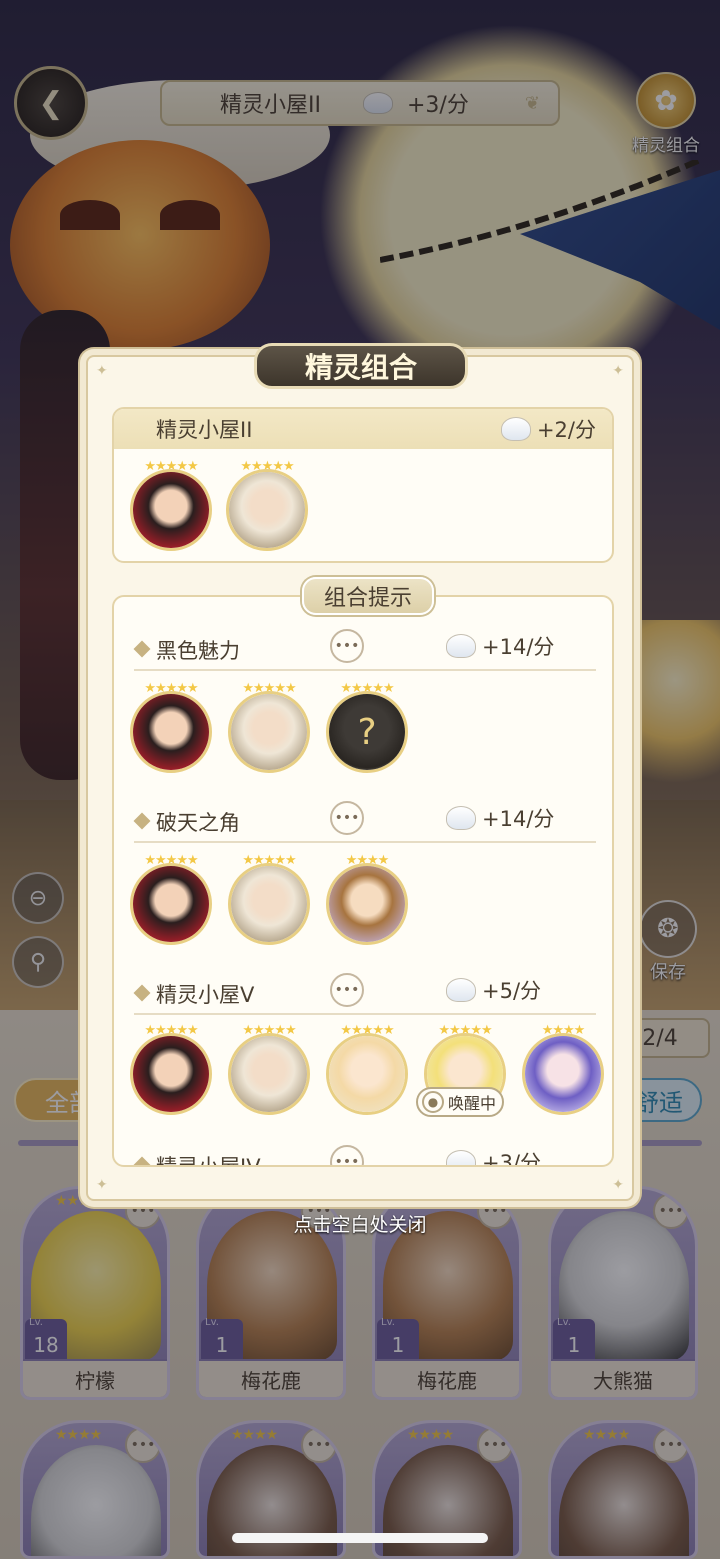  What do you see at coordinates (363, 429) in the screenshot?
I see `current-combo-header: 精灵小屋II +2/分` at bounding box center [363, 429].